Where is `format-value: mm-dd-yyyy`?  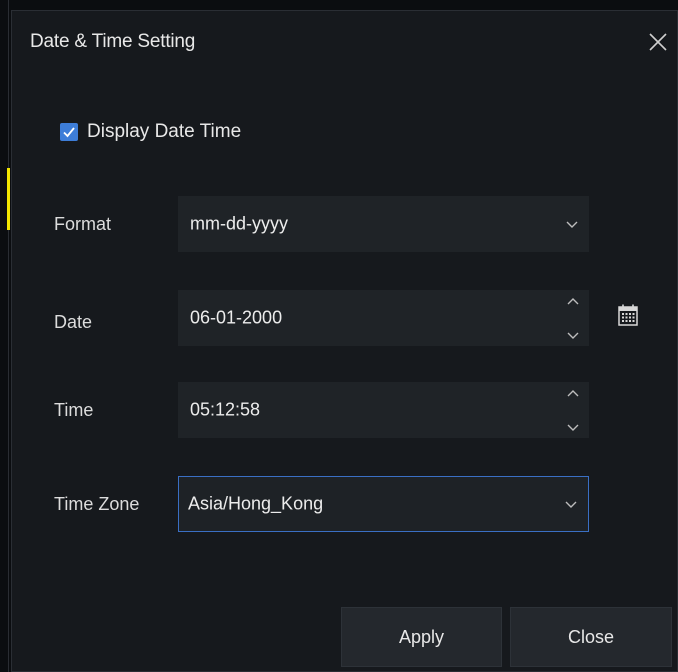
format-value: mm-dd-yyyy is located at coordinates (239, 223).